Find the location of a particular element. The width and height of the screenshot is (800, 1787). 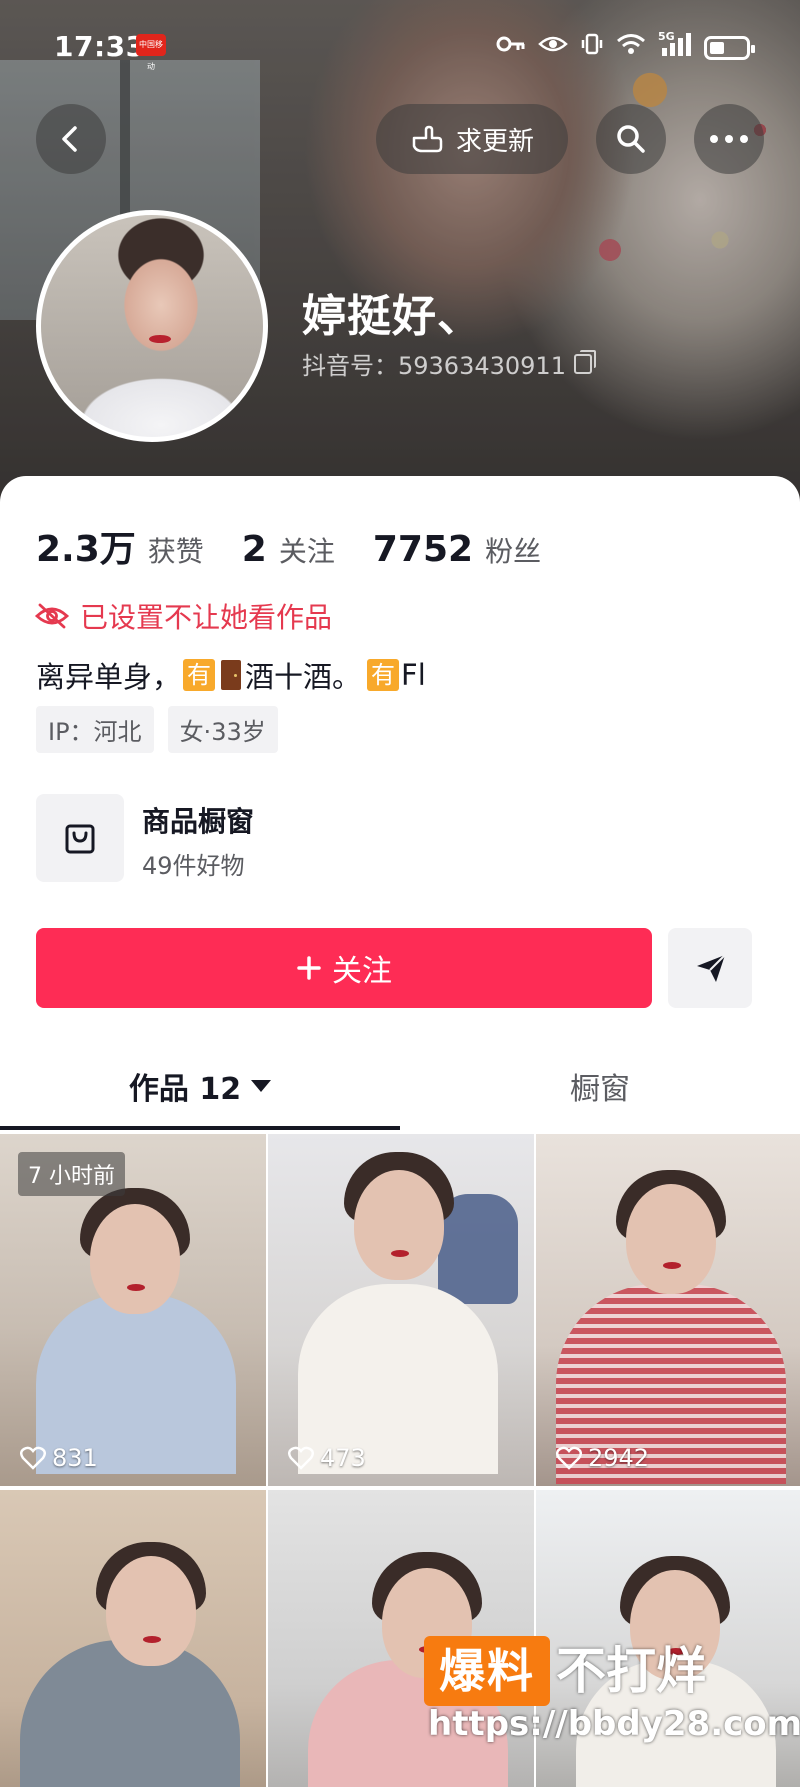

status-time: 17:33 is located at coordinates (100, 46).